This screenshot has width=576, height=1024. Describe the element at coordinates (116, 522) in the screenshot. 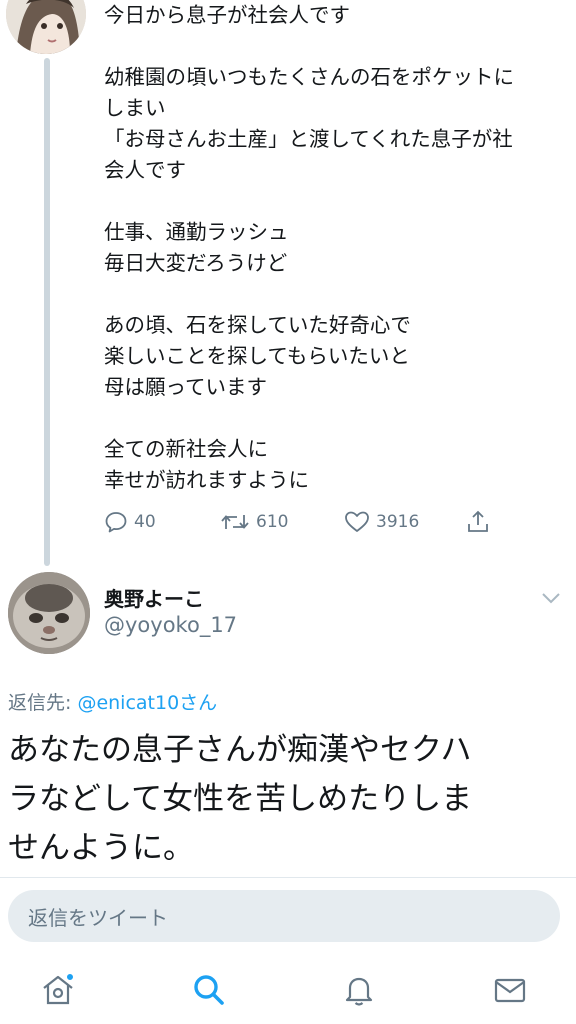

I see `comment-icon` at that location.